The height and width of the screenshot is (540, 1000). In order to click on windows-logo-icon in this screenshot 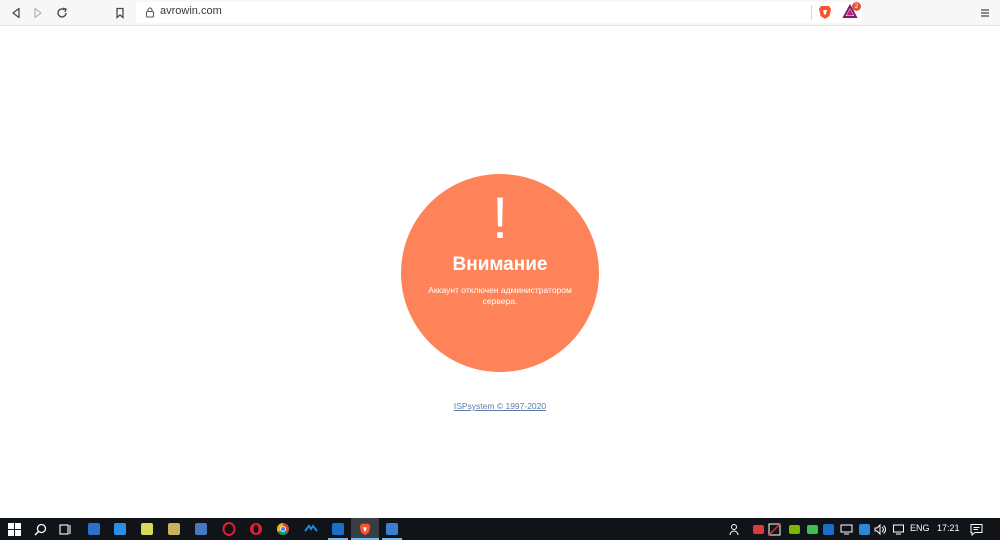, I will do `click(14, 529)`.